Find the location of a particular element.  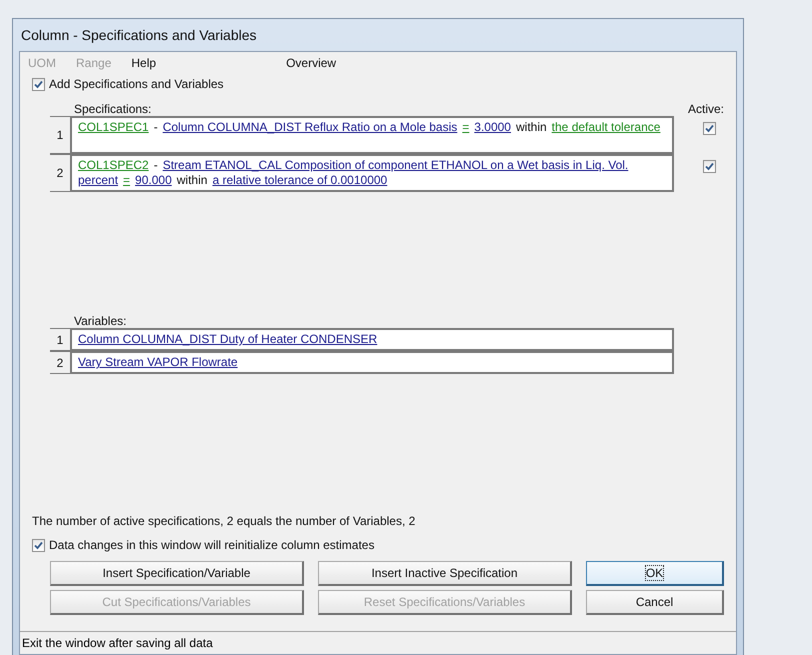

menu-item: Help is located at coordinates (143, 63).